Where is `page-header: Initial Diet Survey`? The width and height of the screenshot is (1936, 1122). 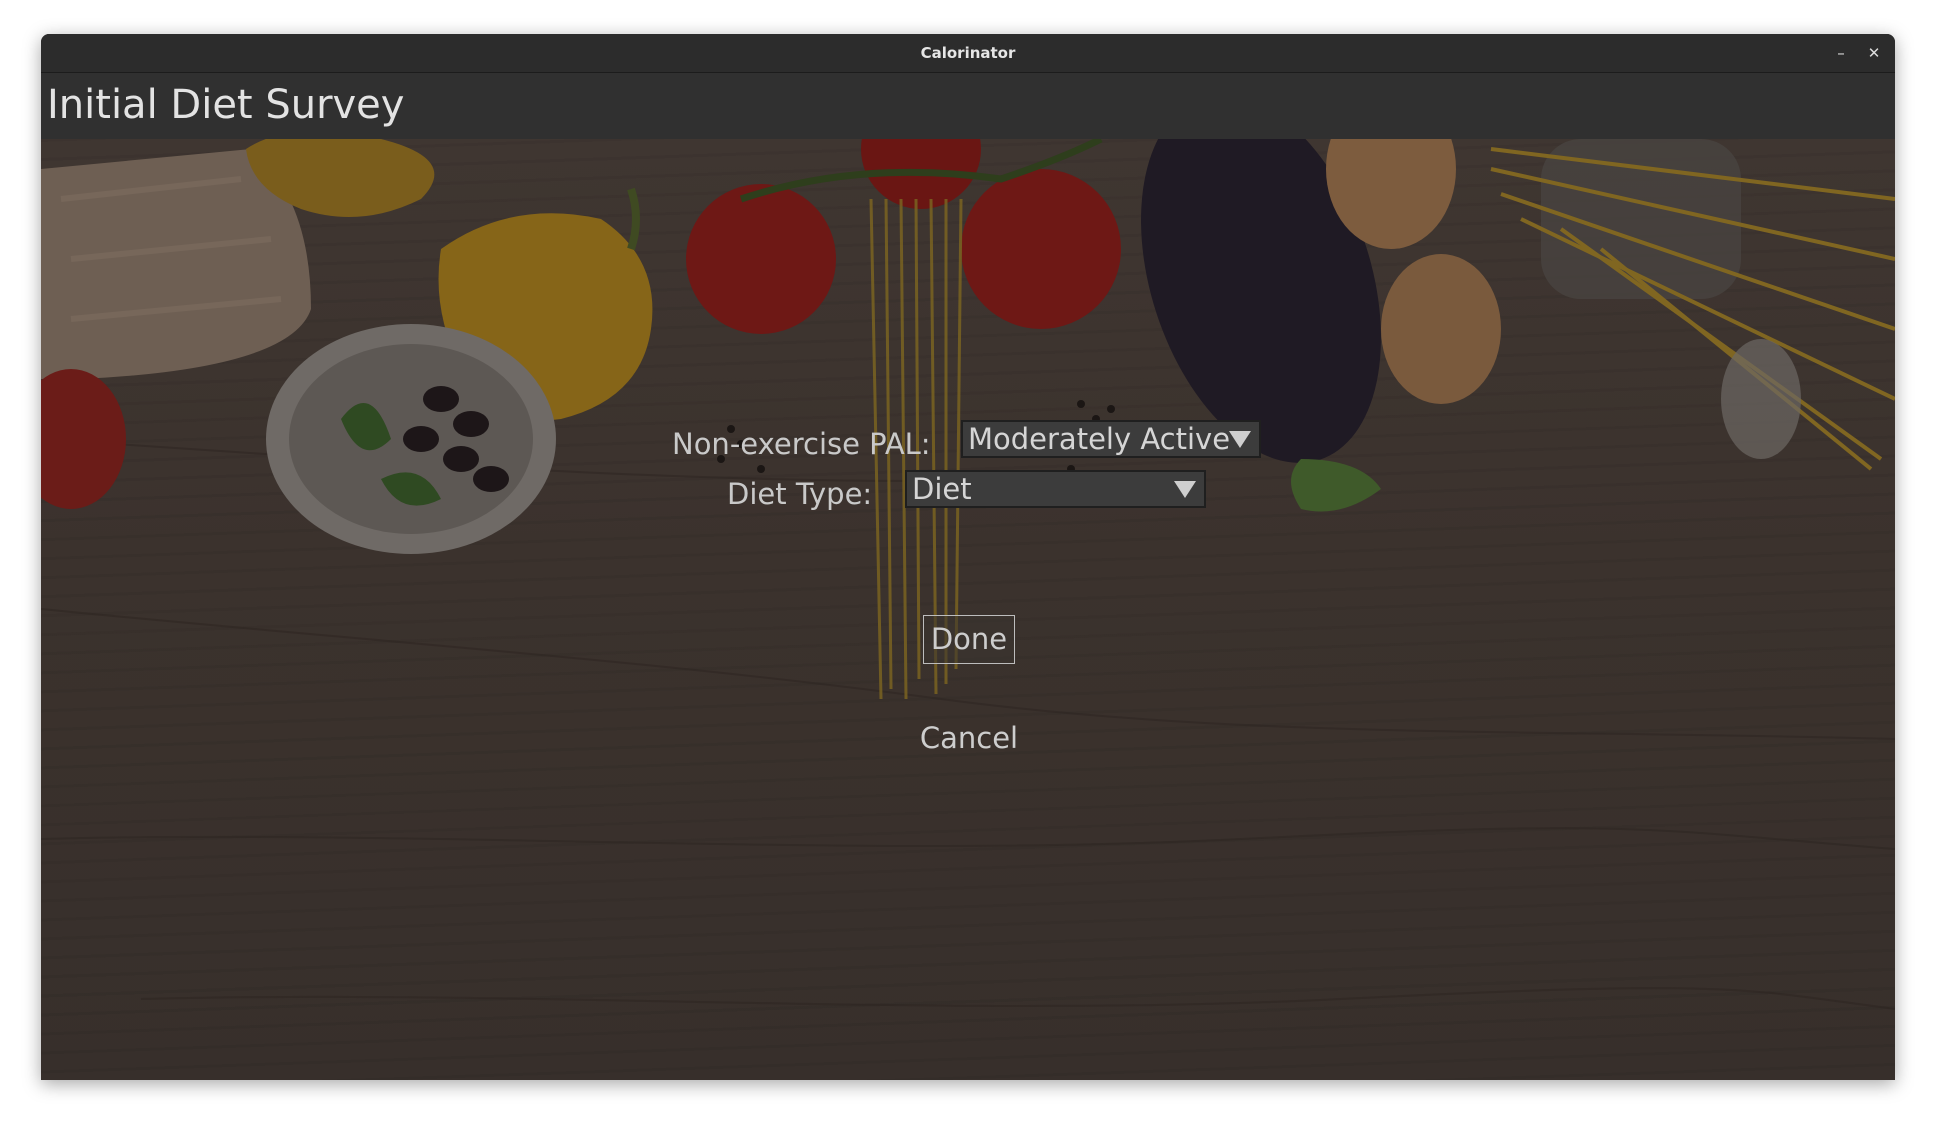
page-header: Initial Diet Survey is located at coordinates (968, 106).